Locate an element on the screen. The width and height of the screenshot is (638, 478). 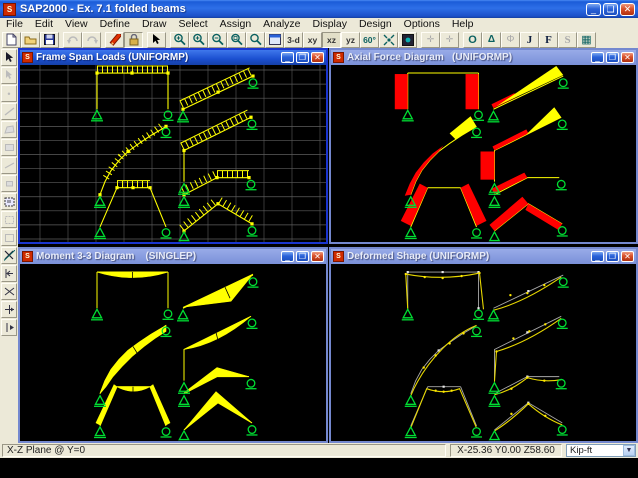
quick-draw-shell-icon is located at coordinates (9, 183).